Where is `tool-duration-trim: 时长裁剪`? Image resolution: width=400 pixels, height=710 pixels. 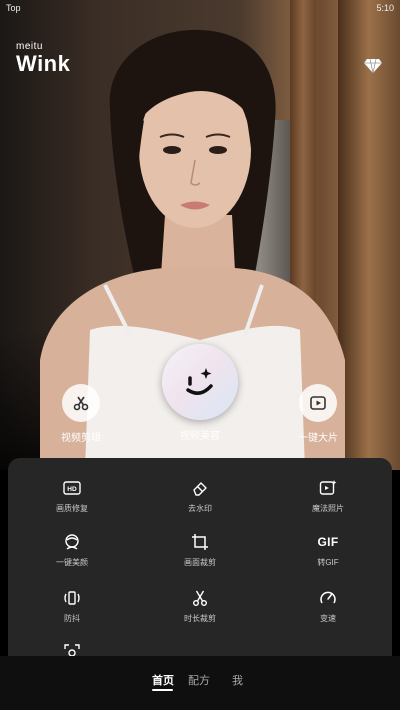
tool-duration-trim: 时长裁剪 is located at coordinates (200, 606).